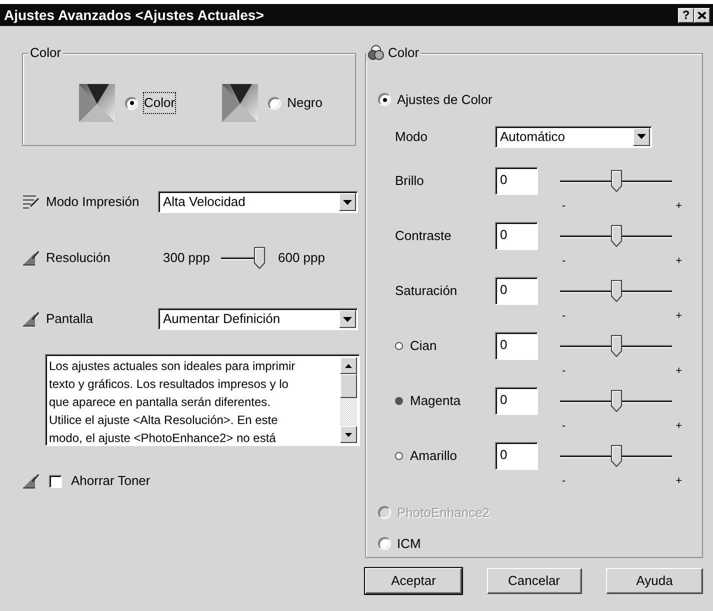 This screenshot has width=713, height=611. What do you see at coordinates (423, 345) in the screenshot?
I see `field-label: Cian` at bounding box center [423, 345].